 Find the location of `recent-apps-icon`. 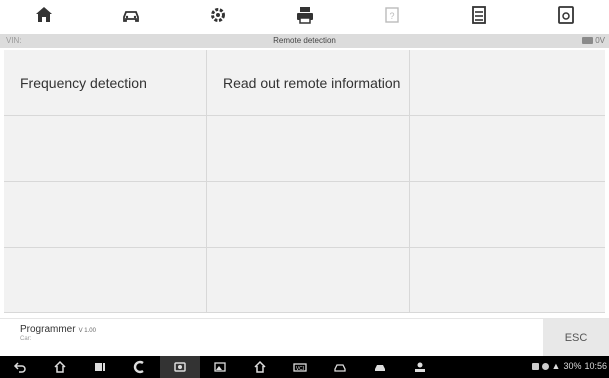

recent-apps-icon is located at coordinates (100, 367).